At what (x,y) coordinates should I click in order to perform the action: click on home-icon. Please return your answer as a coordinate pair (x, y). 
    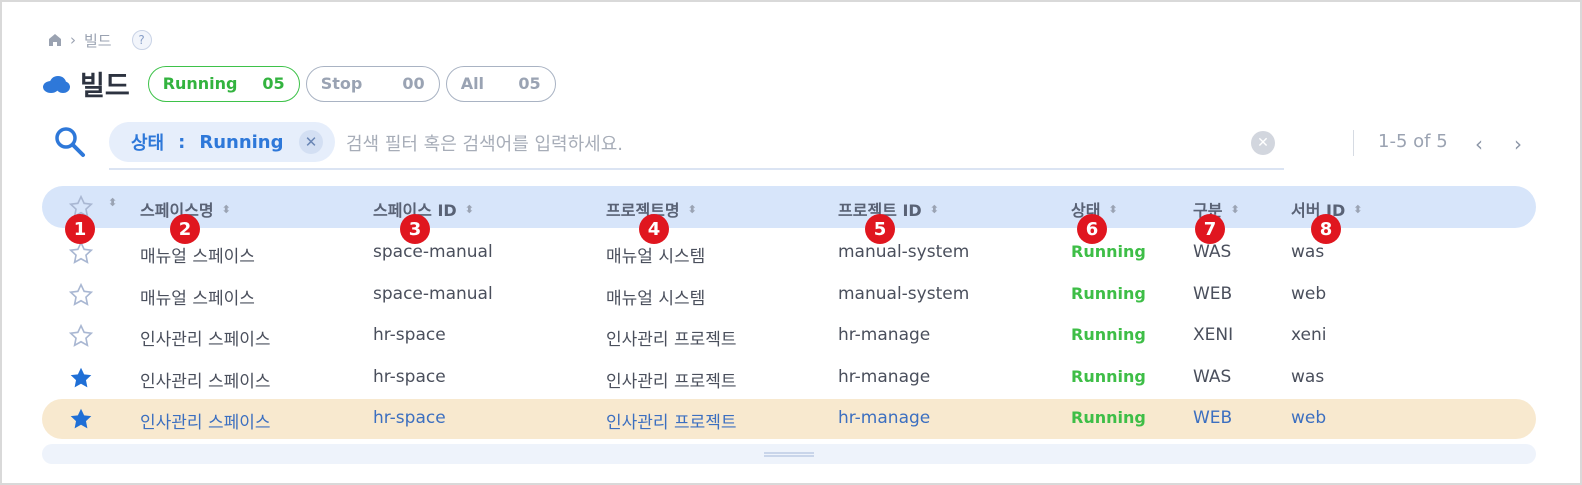
    Looking at the image, I should click on (55, 40).